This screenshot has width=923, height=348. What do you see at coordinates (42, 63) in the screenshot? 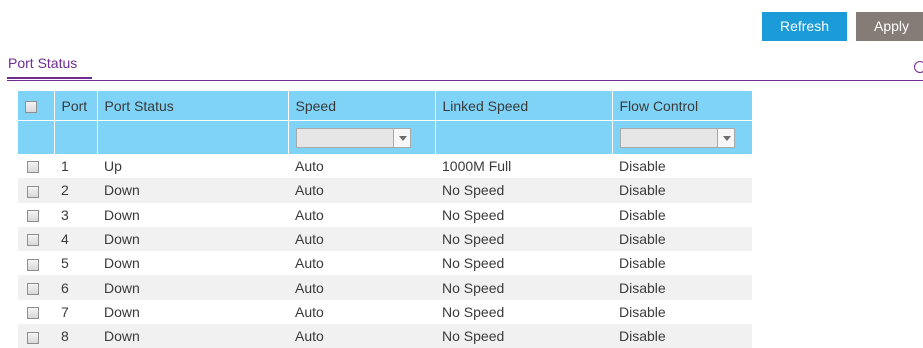
I see `section-tab-port-status: Port Status` at bounding box center [42, 63].